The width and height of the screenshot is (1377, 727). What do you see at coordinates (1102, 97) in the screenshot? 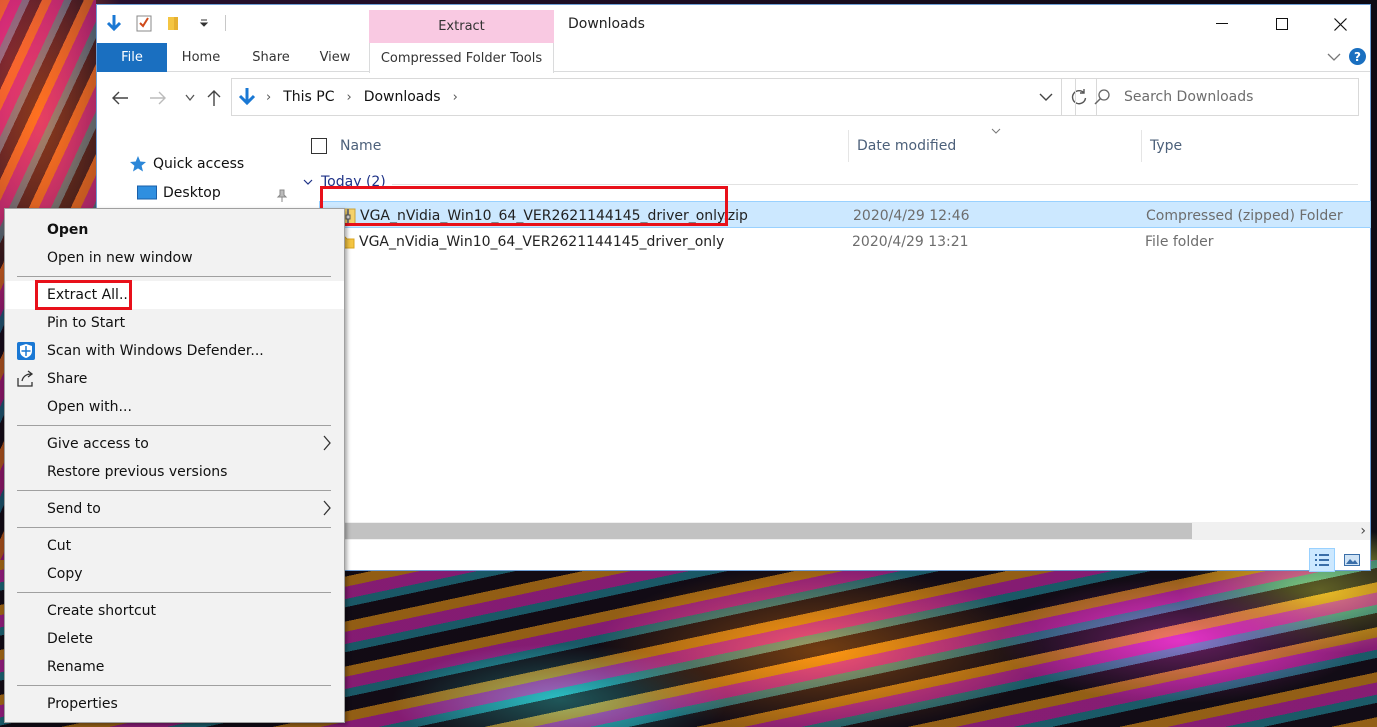
I see `search-icon` at bounding box center [1102, 97].